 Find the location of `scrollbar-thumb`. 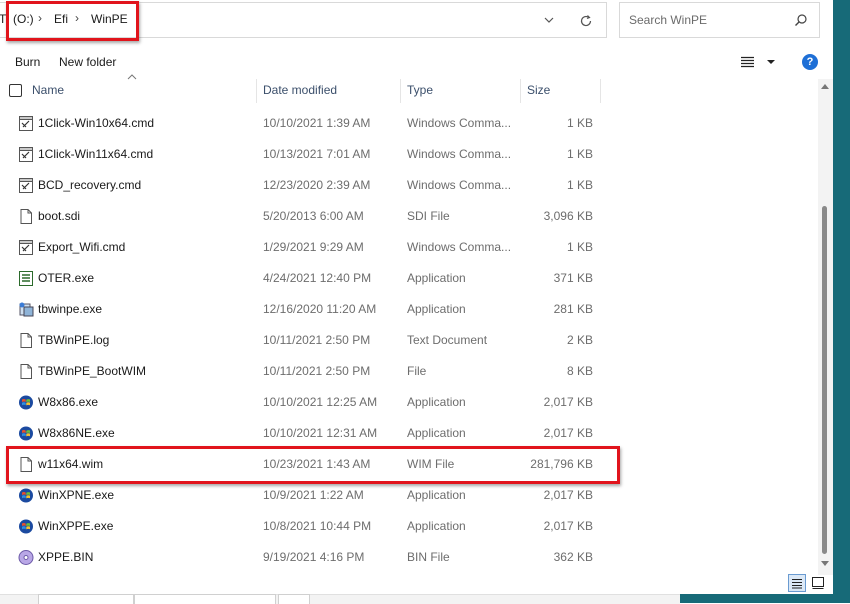

scrollbar-thumb is located at coordinates (824, 380).